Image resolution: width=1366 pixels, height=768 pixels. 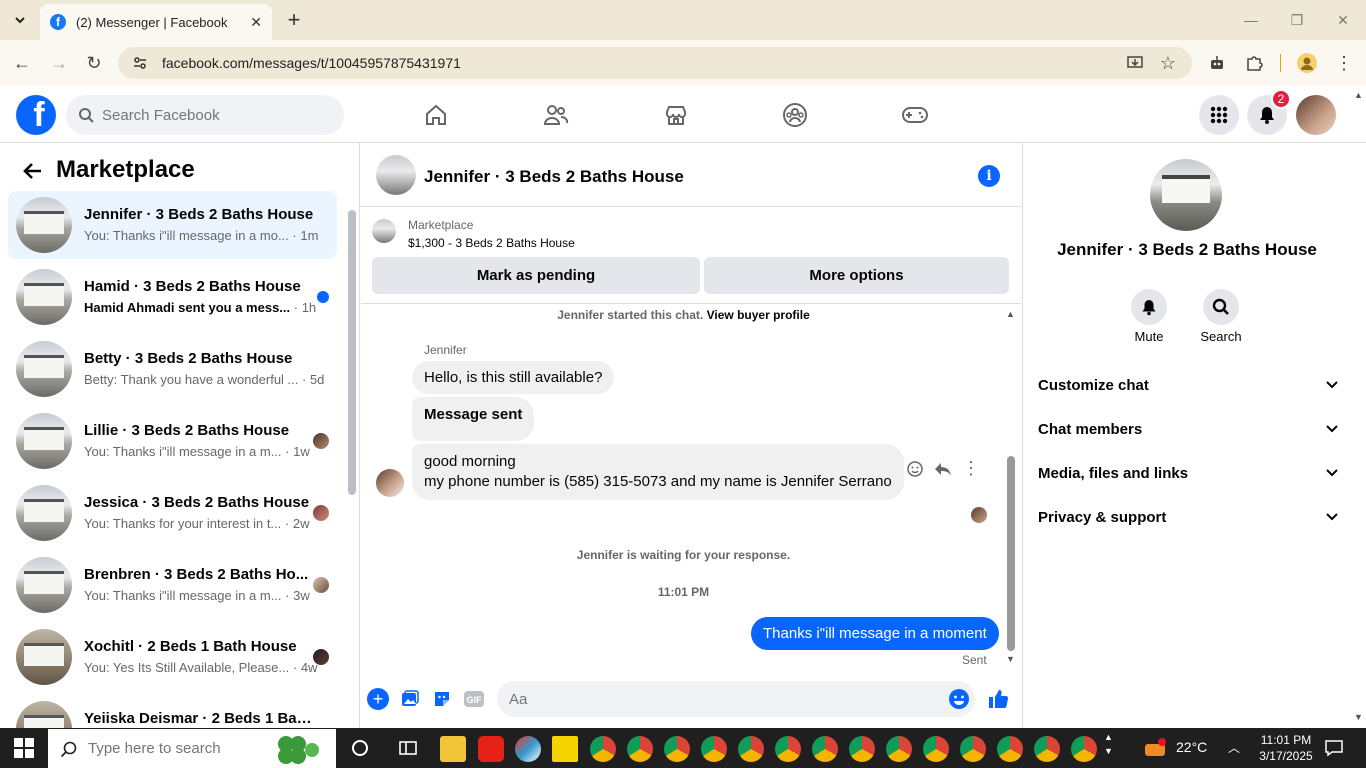 I want to click on gif-icon: GIF, so click(x=474, y=699).